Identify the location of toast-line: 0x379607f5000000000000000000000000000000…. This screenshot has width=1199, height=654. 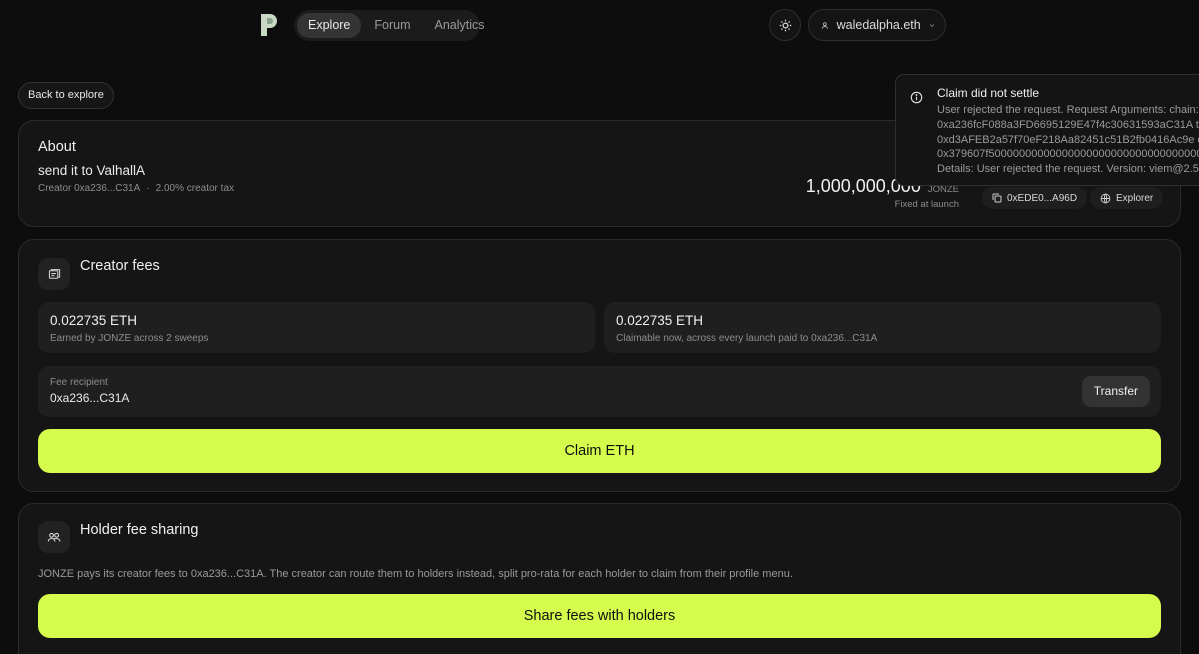
(1068, 154).